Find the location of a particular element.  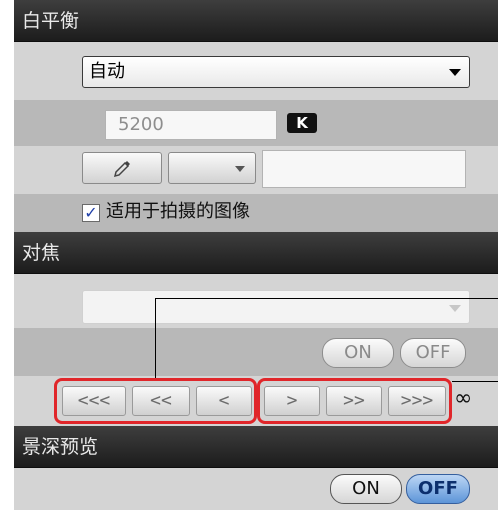

wb-mode-value: 自动 is located at coordinates (107, 71).